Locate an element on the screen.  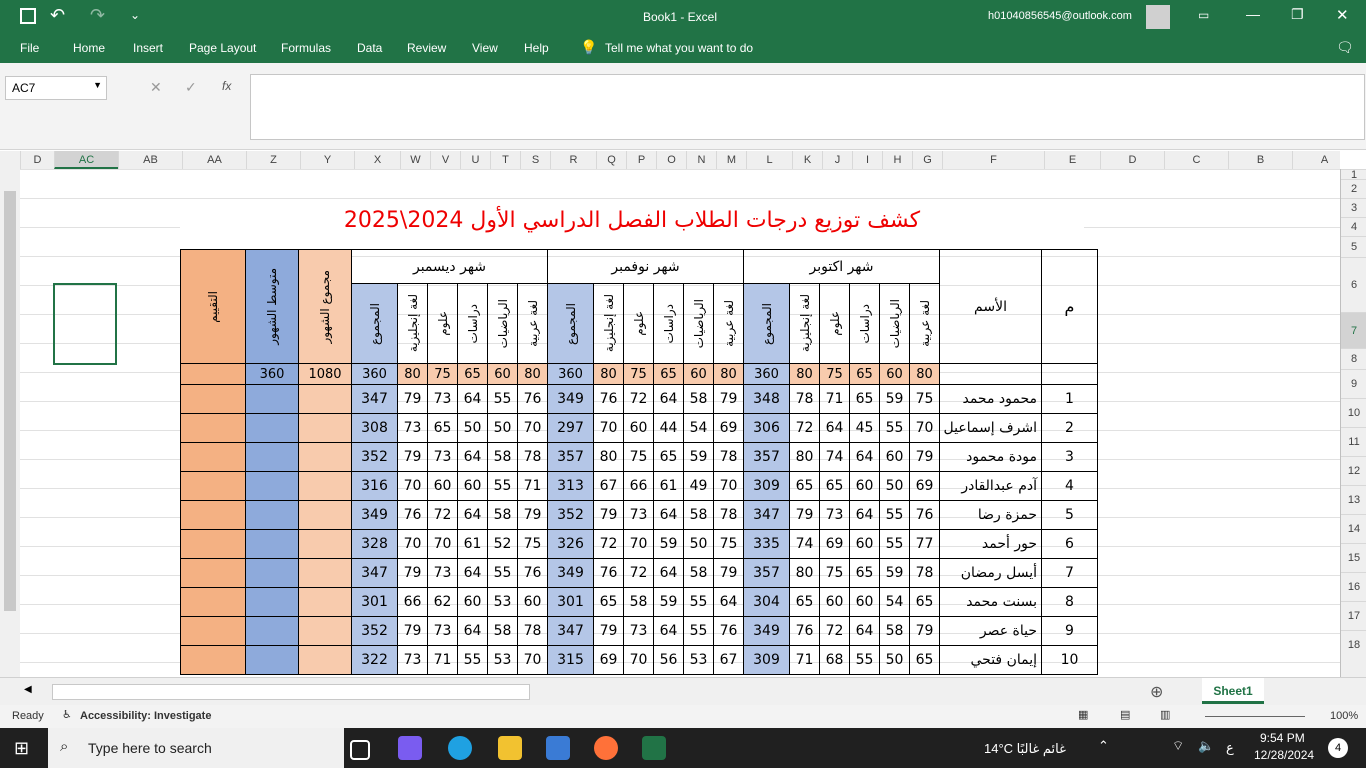
empty-cell is located at coordinates (990, 374).